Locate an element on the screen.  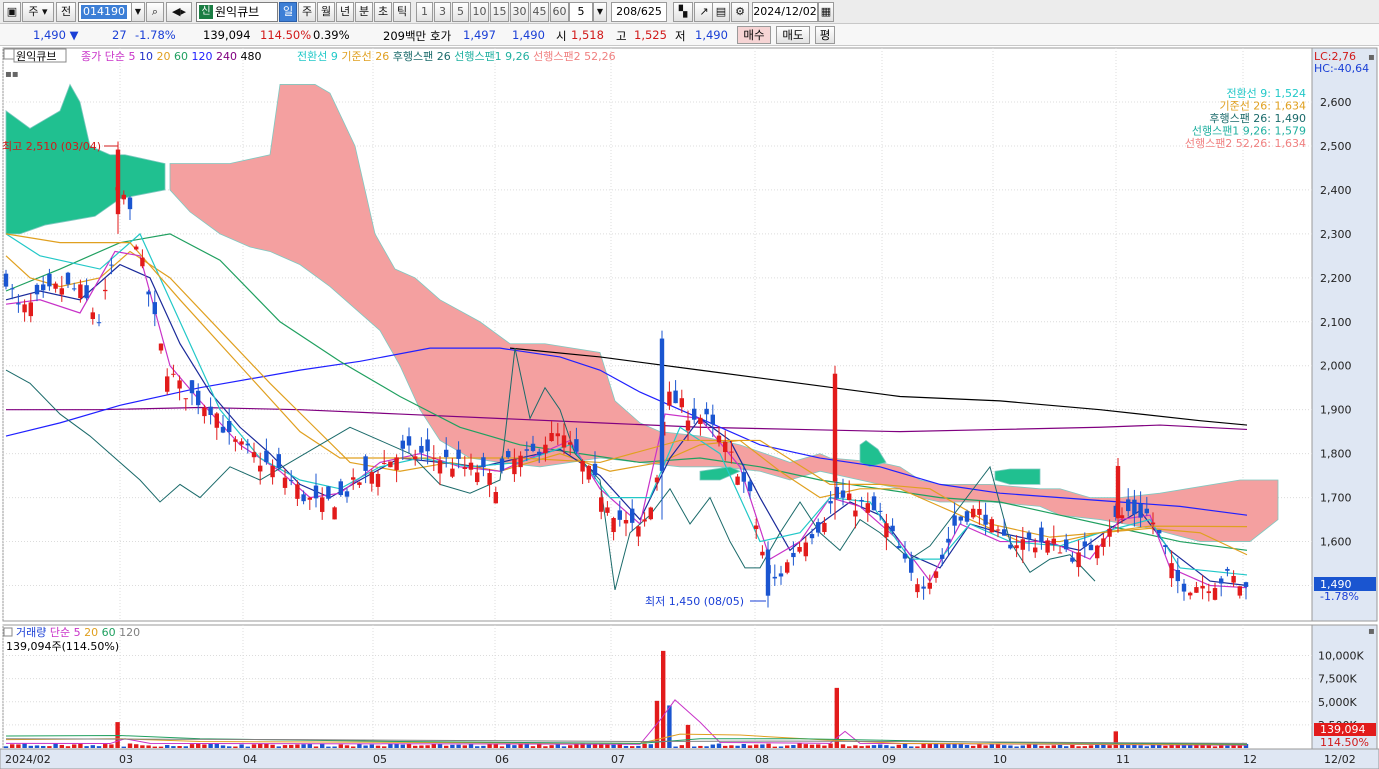
minute-tab-30: 30 is located at coordinates (519, 12).